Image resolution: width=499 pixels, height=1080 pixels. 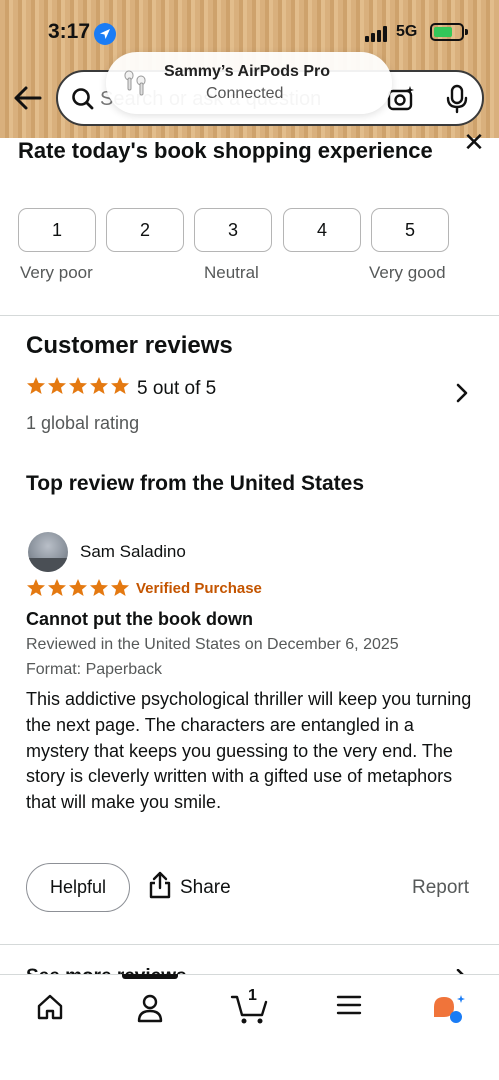 I want to click on airpods-connected-banner: Sammy’s AirPods Pro Connected, so click(x=249, y=83).